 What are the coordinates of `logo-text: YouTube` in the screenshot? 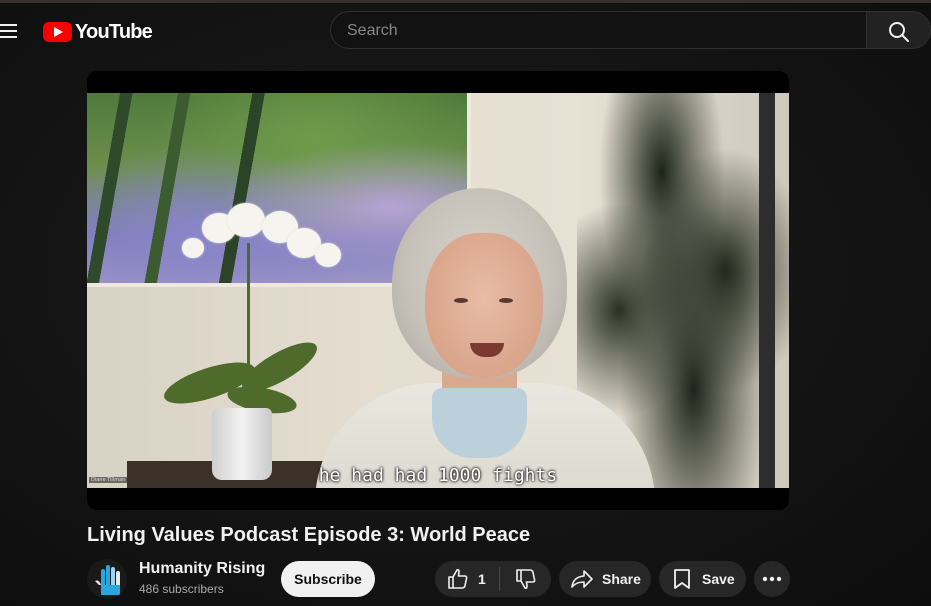 It's located at (114, 31).